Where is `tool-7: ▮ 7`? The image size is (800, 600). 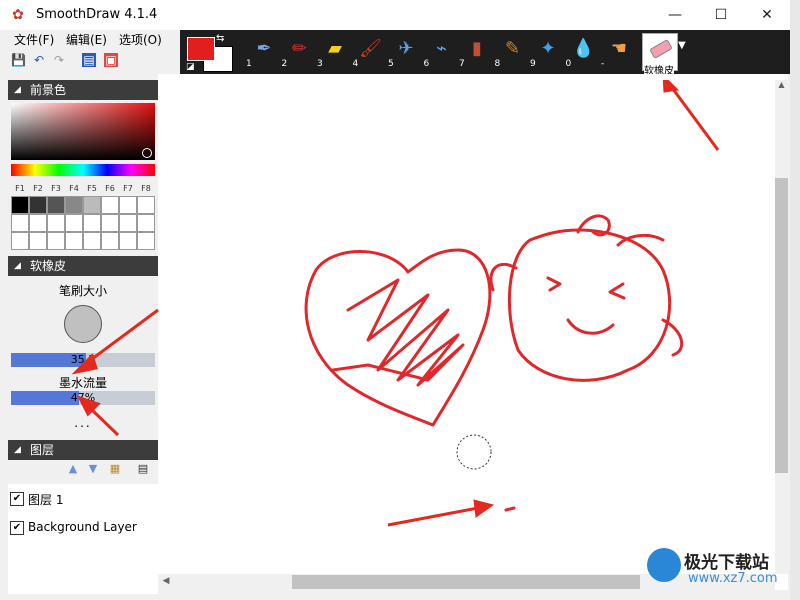
tool-7: ▮ 7 is located at coordinates (474, 51).